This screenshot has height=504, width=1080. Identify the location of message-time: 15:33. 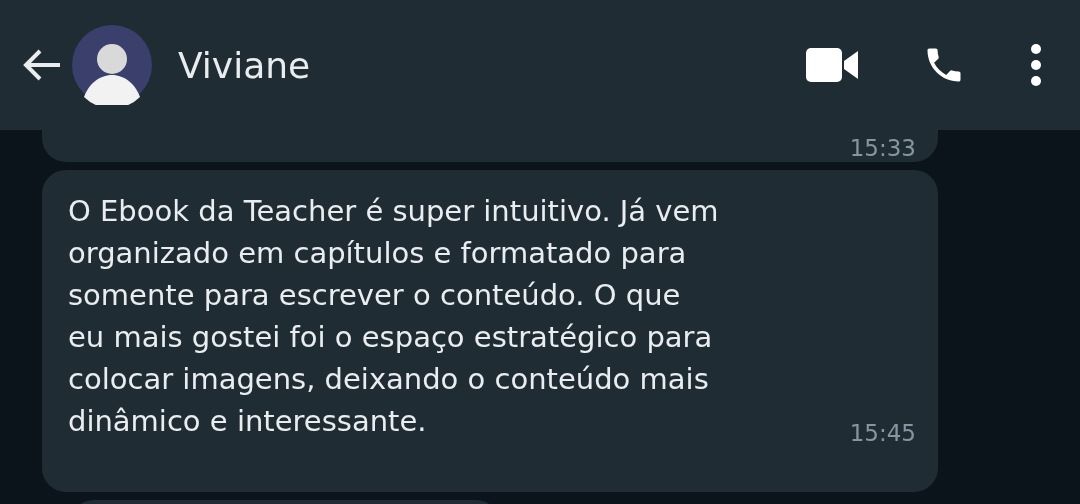
(882, 148).